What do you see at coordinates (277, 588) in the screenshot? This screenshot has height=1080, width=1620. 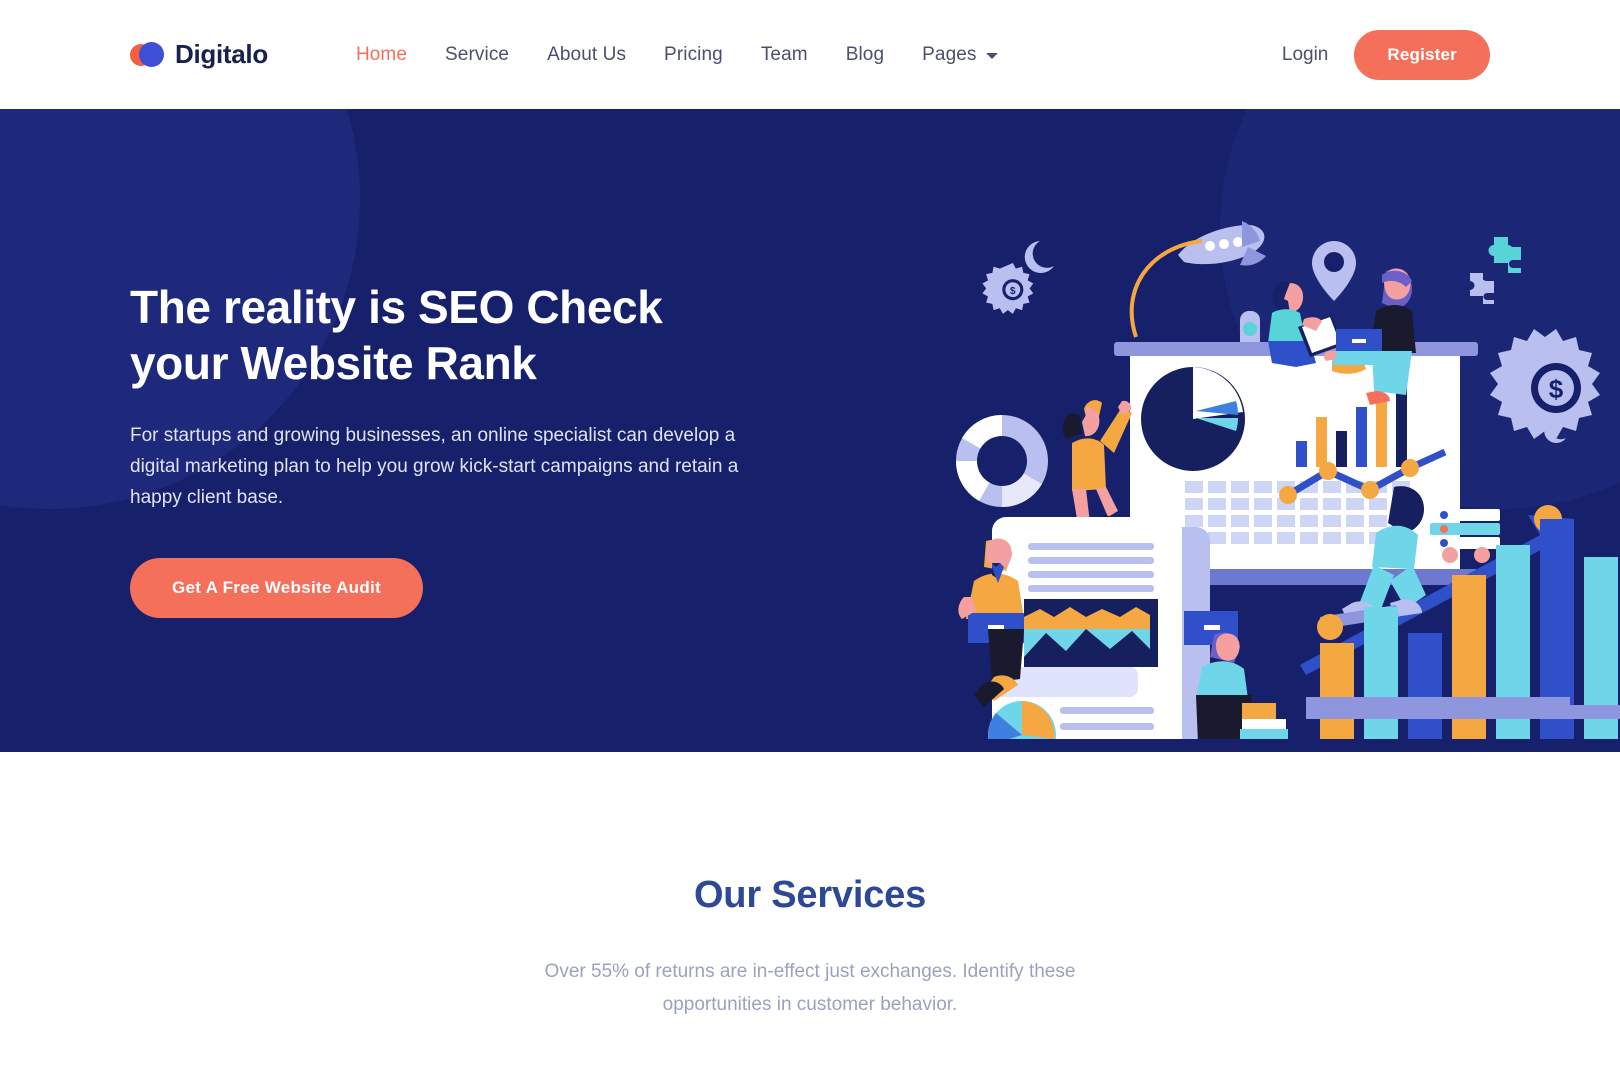 I see `free-website-audit-button: Get A Free Website Audit` at bounding box center [277, 588].